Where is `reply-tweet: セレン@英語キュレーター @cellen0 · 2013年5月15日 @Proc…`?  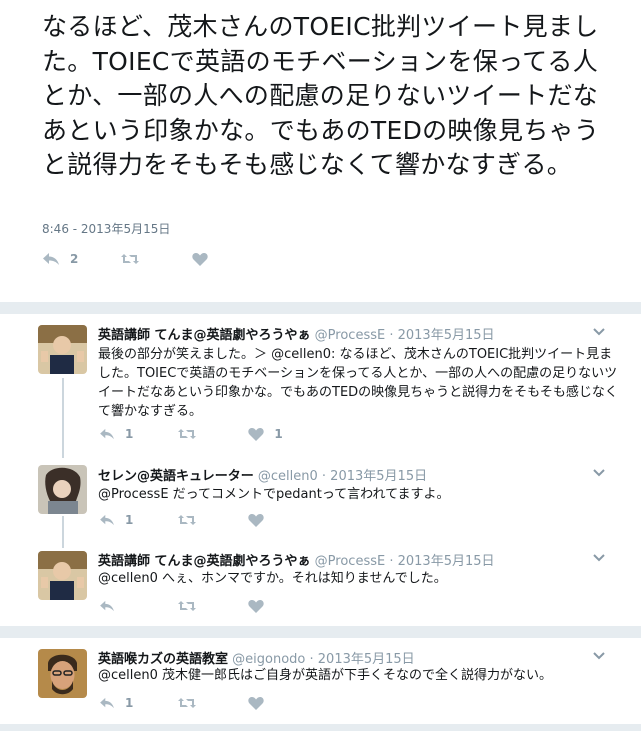
reply-tweet: セレン@英語キュレーター @cellen0 · 2013年5月15日 @Proc… is located at coordinates (320, 498).